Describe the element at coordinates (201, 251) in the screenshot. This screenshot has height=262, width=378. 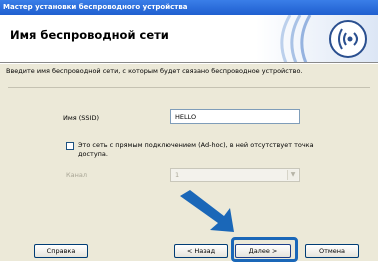
I see `back-button: < Назад` at that location.